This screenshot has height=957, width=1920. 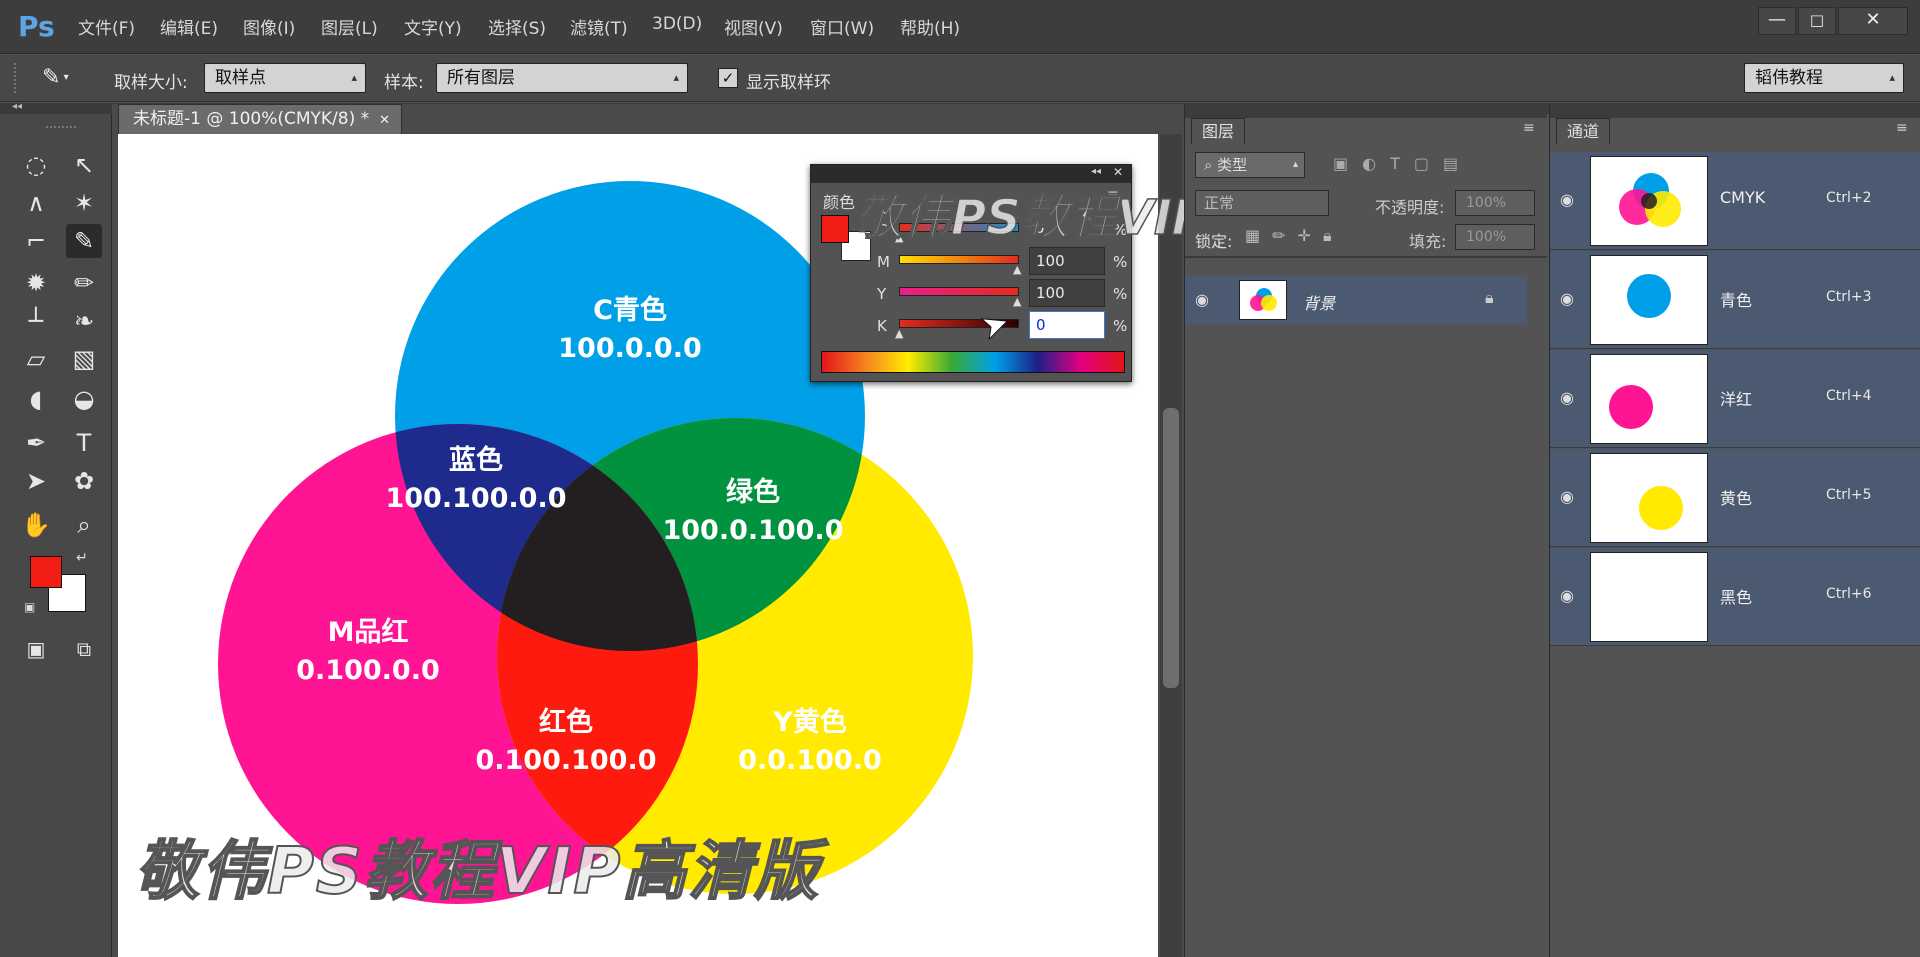 What do you see at coordinates (1096, 171) in the screenshot?
I see `collapse-icon: ◂◂` at bounding box center [1096, 171].